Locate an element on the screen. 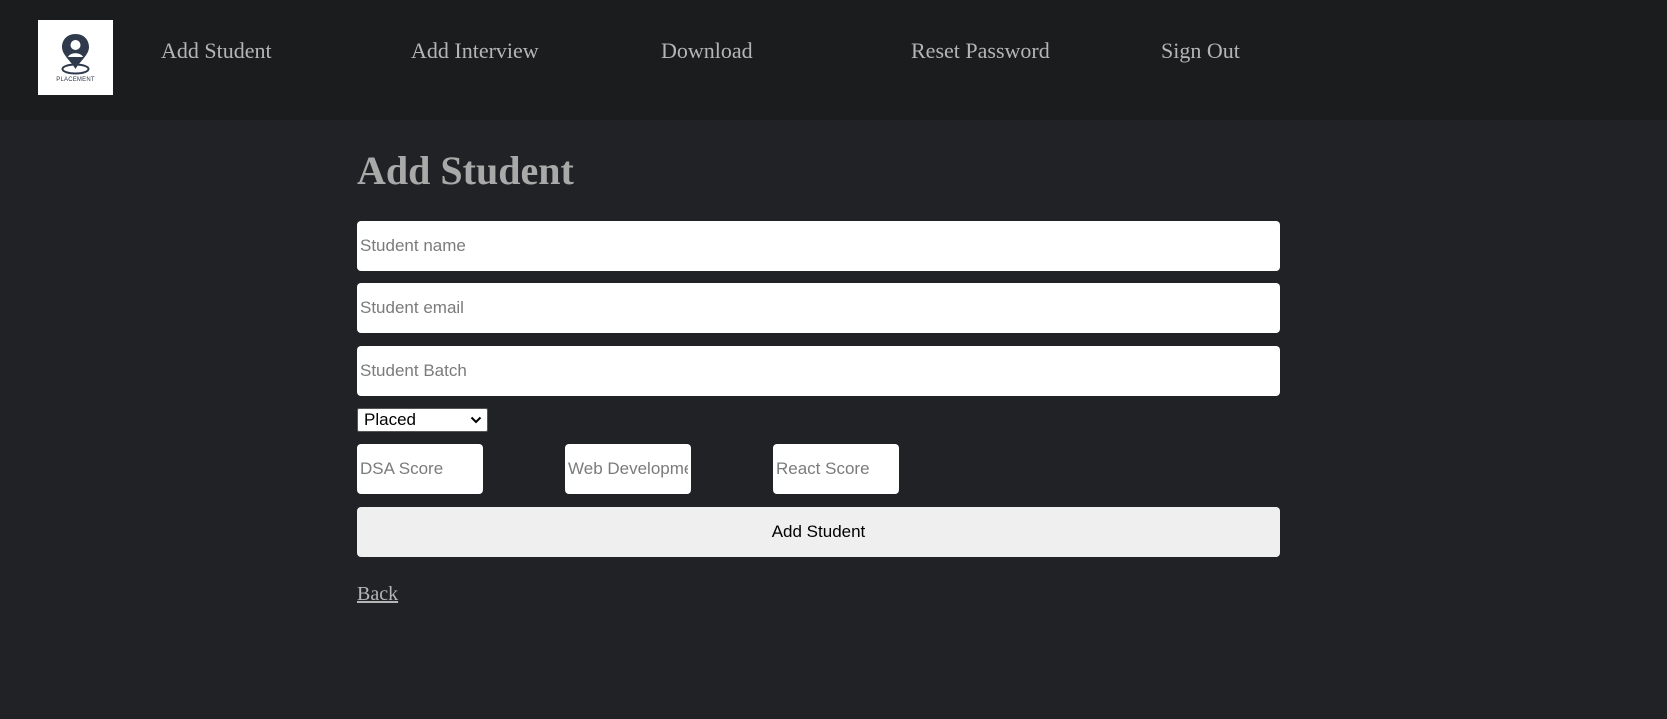 Image resolution: width=1667 pixels, height=719 pixels. nav-add-interview-link: Add Interview is located at coordinates (475, 51).